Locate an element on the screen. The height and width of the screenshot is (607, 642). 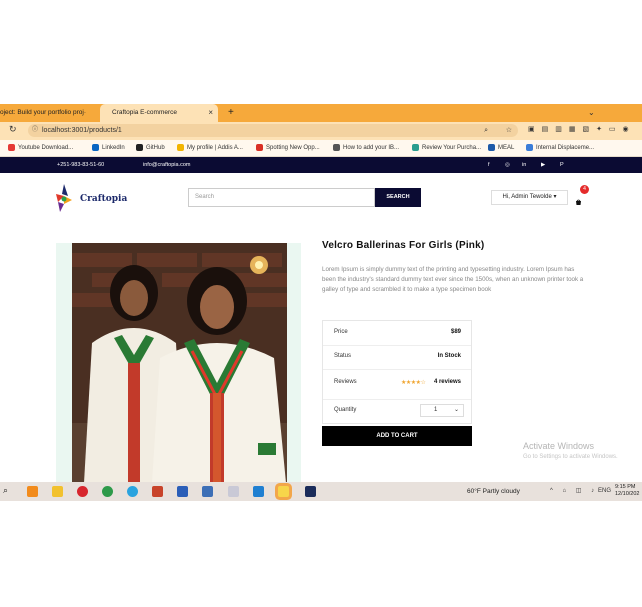
logo-icon is located at coordinates (65, 198).